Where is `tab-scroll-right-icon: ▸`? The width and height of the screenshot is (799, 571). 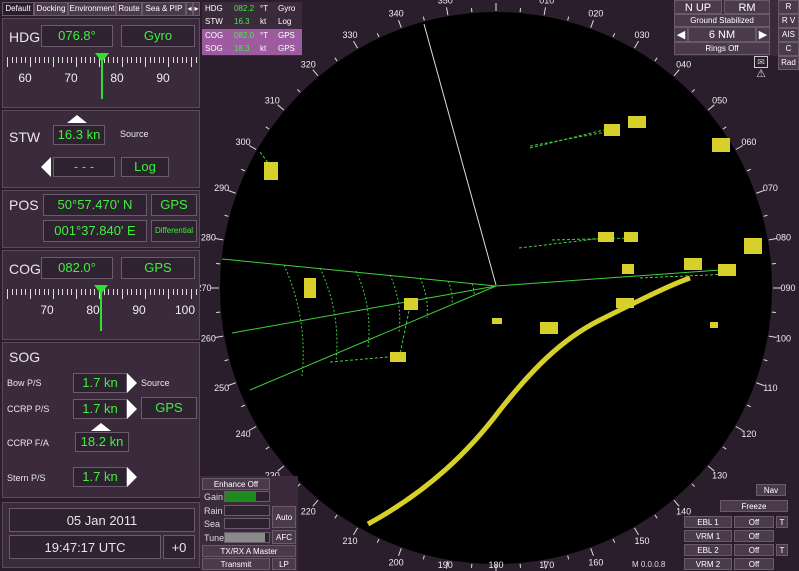
tab-scroll-right-icon: ▸ is located at coordinates (196, 9).